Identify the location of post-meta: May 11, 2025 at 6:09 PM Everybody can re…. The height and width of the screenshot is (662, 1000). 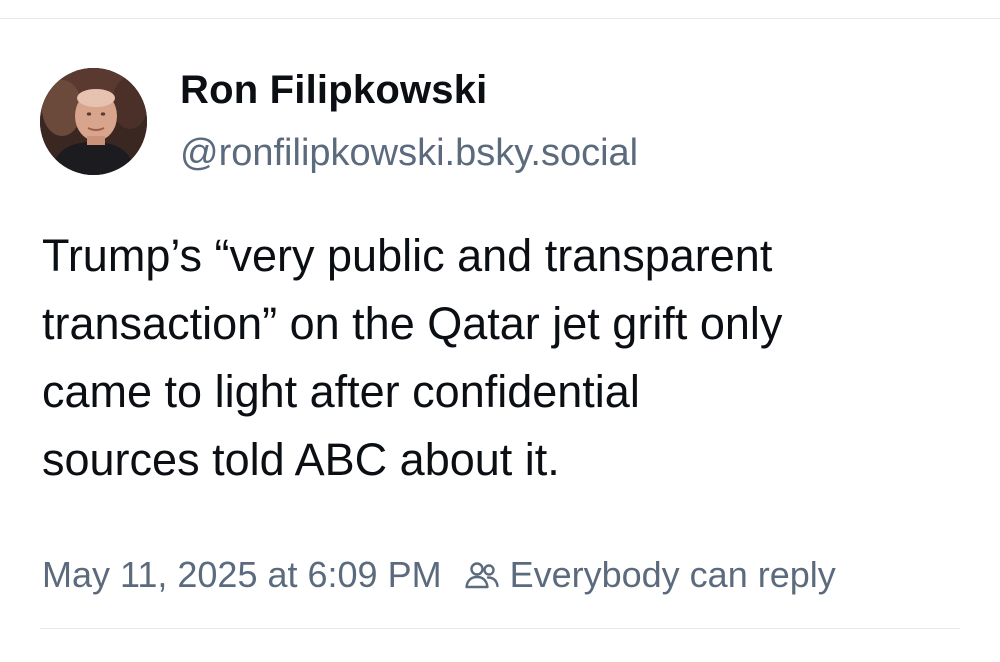
(439, 575).